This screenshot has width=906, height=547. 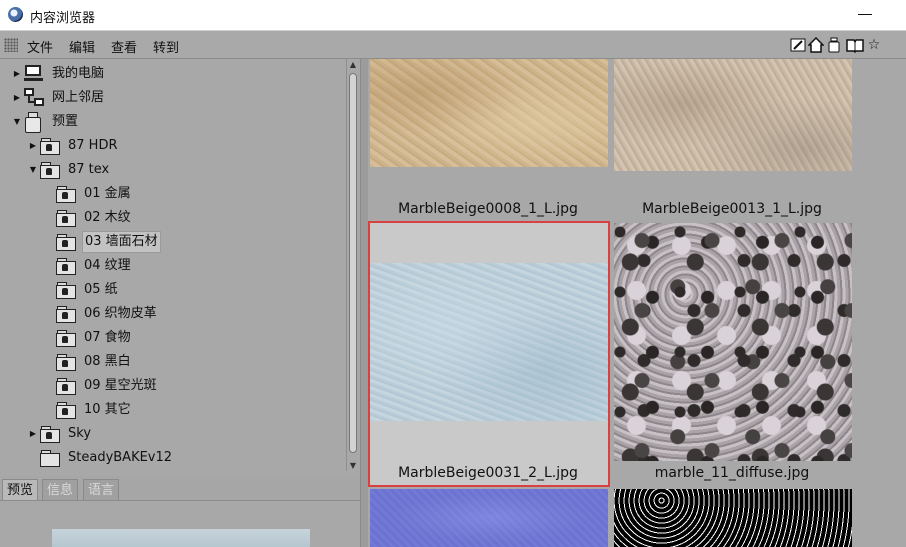 I want to click on computer-icon, so click(x=34, y=74).